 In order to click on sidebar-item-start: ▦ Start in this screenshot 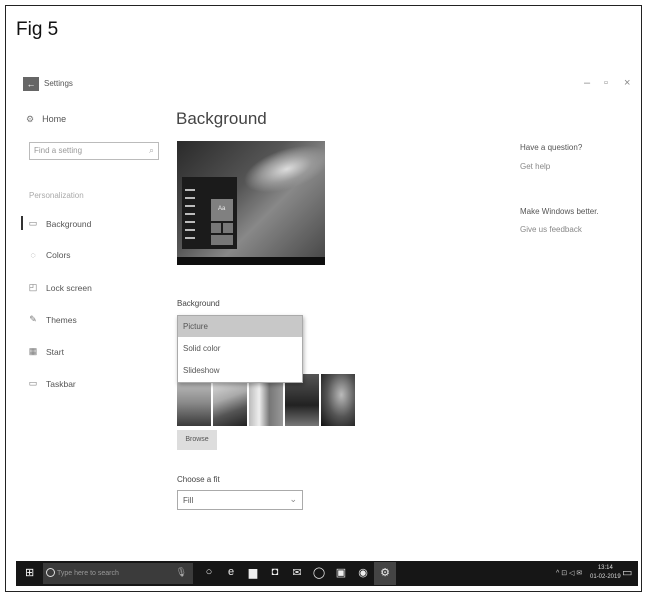, I will do `click(46, 351)`.